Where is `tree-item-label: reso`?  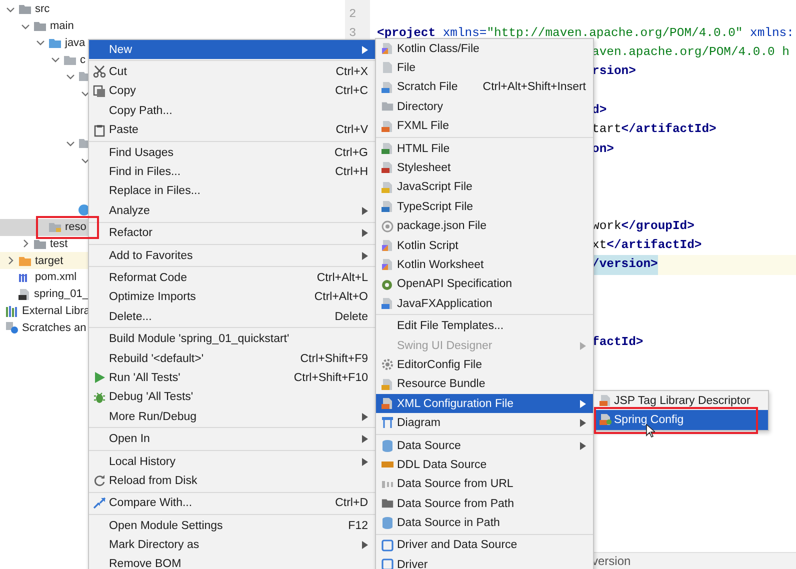 tree-item-label: reso is located at coordinates (75, 227).